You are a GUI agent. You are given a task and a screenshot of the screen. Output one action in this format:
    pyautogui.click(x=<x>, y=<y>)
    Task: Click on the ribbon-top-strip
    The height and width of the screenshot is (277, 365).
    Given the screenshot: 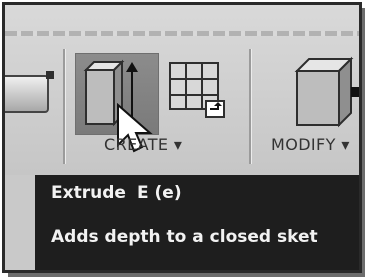 What is the action you would take?
    pyautogui.click(x=182, y=33)
    